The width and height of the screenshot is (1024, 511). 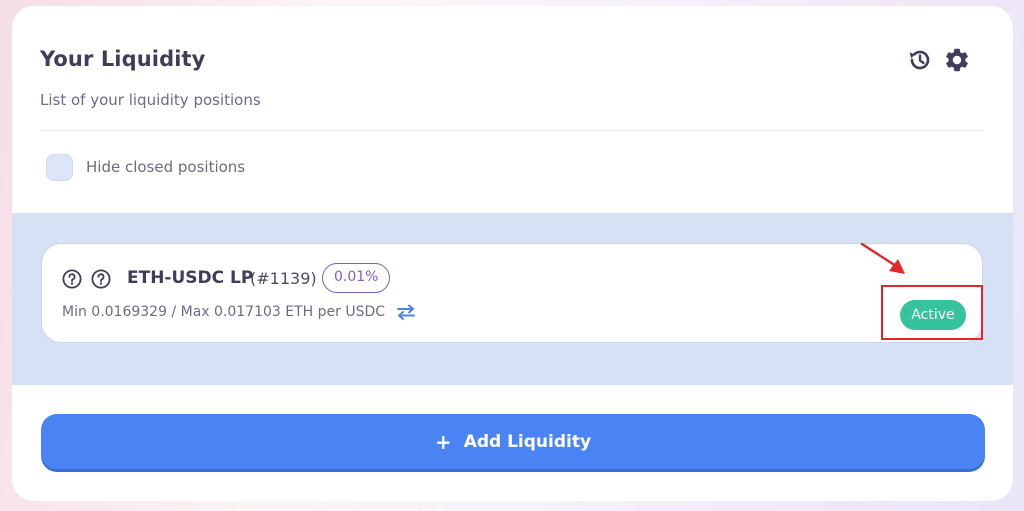 What do you see at coordinates (932, 312) in the screenshot?
I see `annotation-highlight-box` at bounding box center [932, 312].